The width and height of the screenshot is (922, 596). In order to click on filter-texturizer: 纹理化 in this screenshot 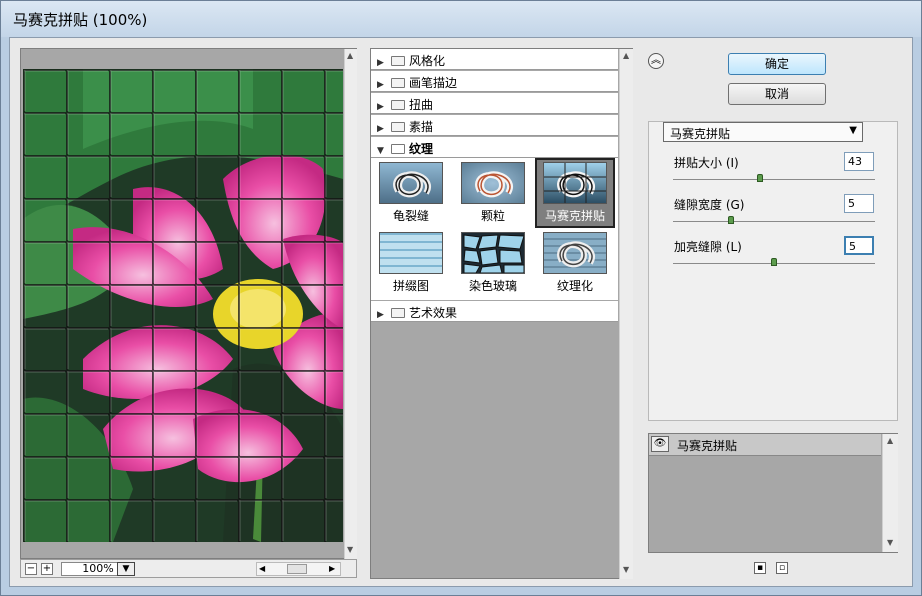, I will do `click(575, 263)`.